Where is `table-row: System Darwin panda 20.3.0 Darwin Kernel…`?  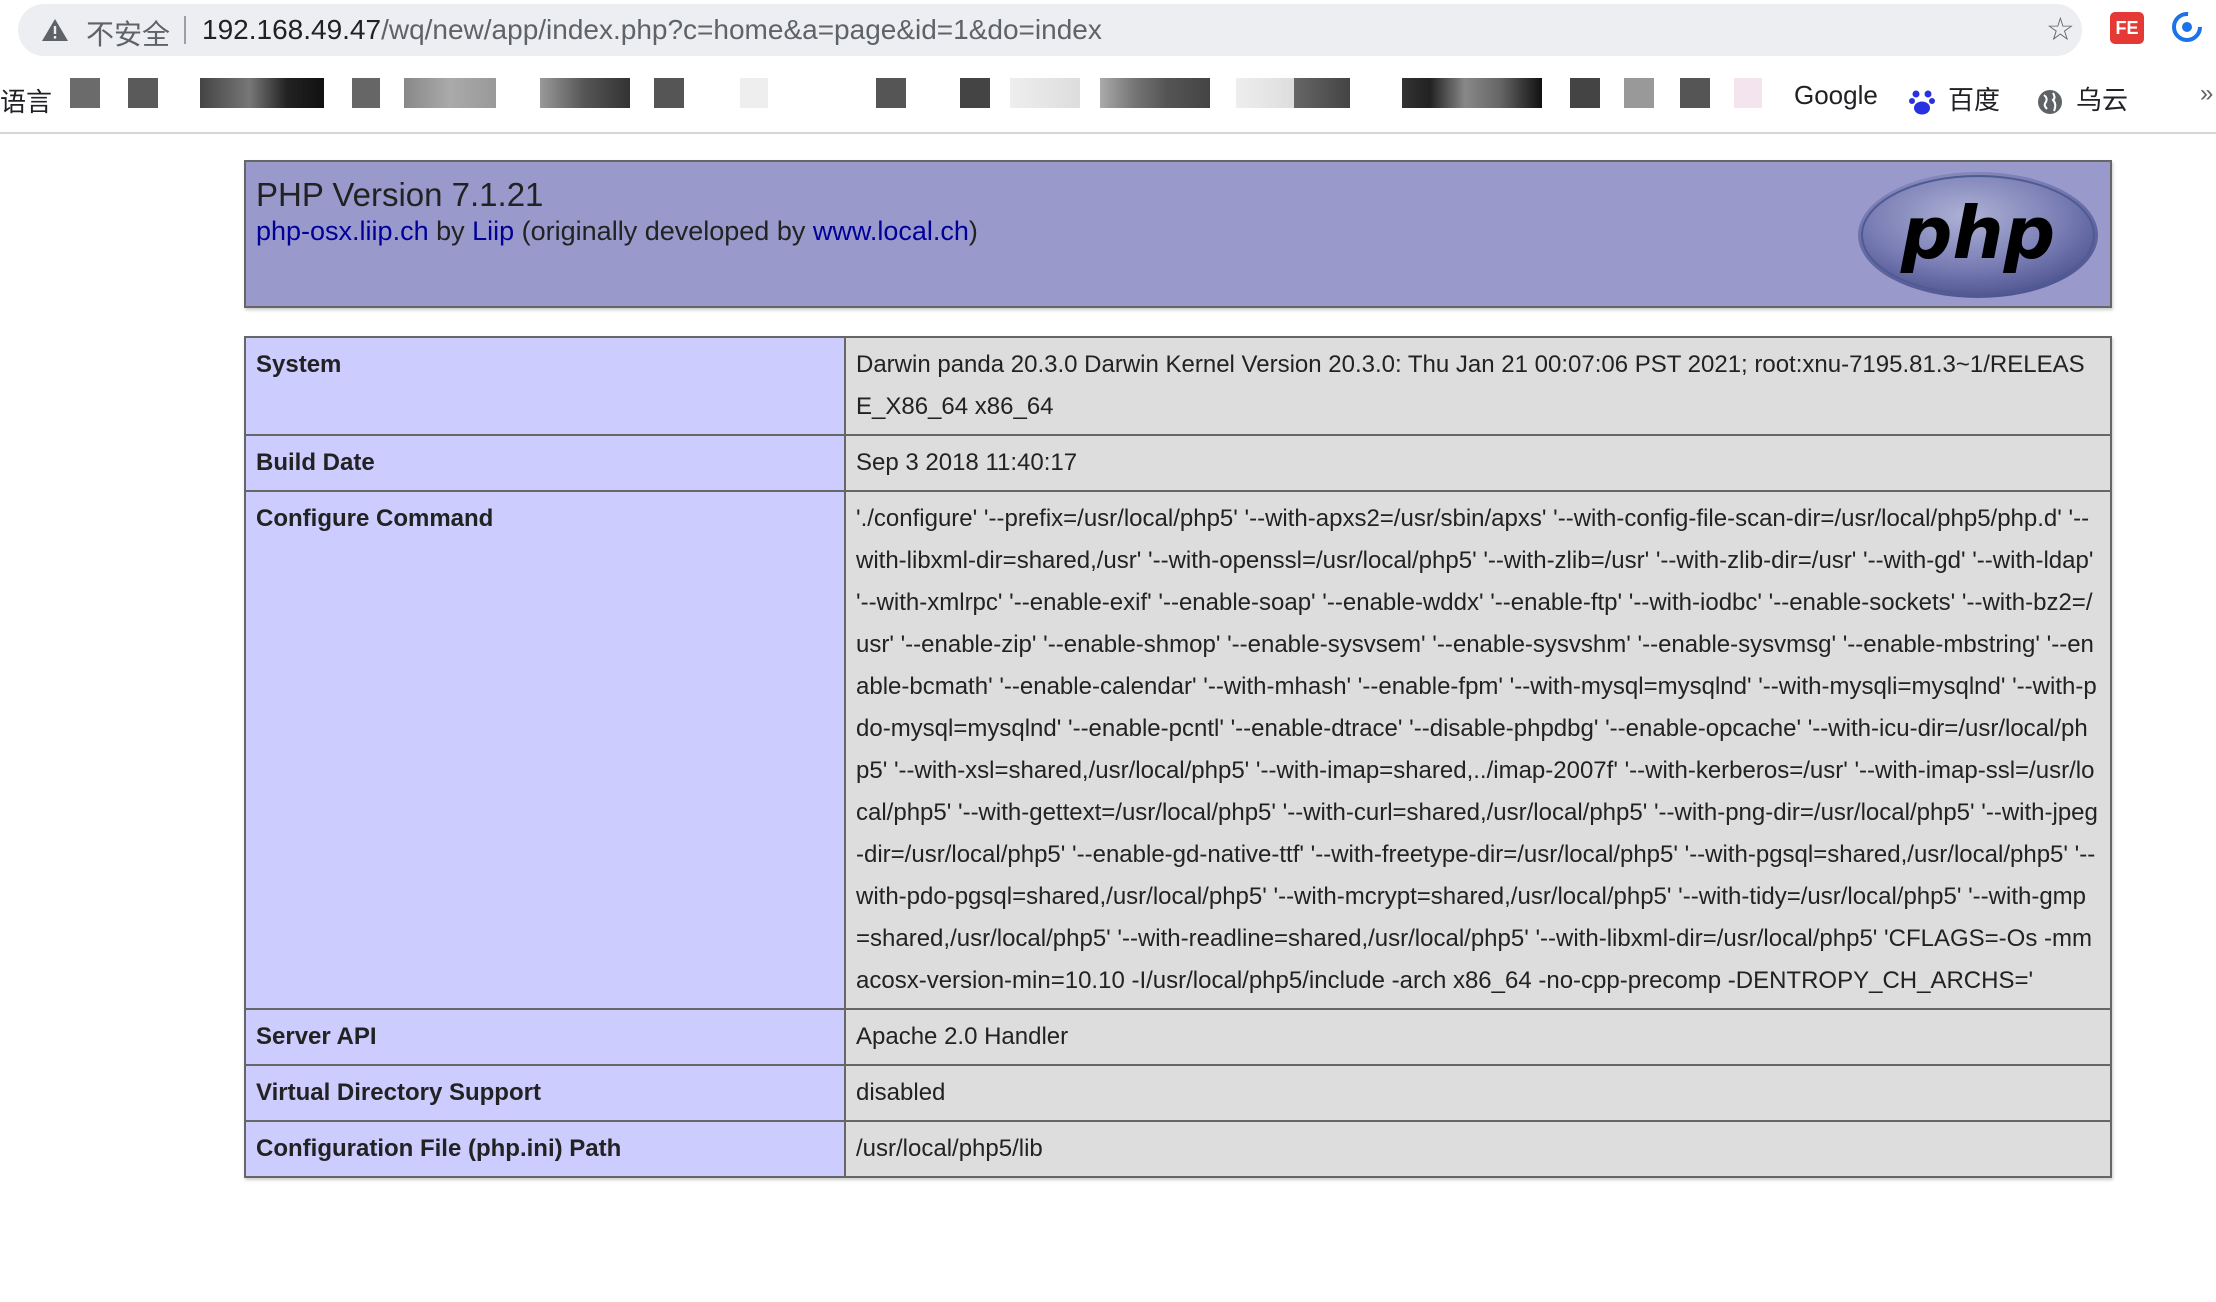 table-row: System Darwin panda 20.3.0 Darwin Kernel… is located at coordinates (1178, 386).